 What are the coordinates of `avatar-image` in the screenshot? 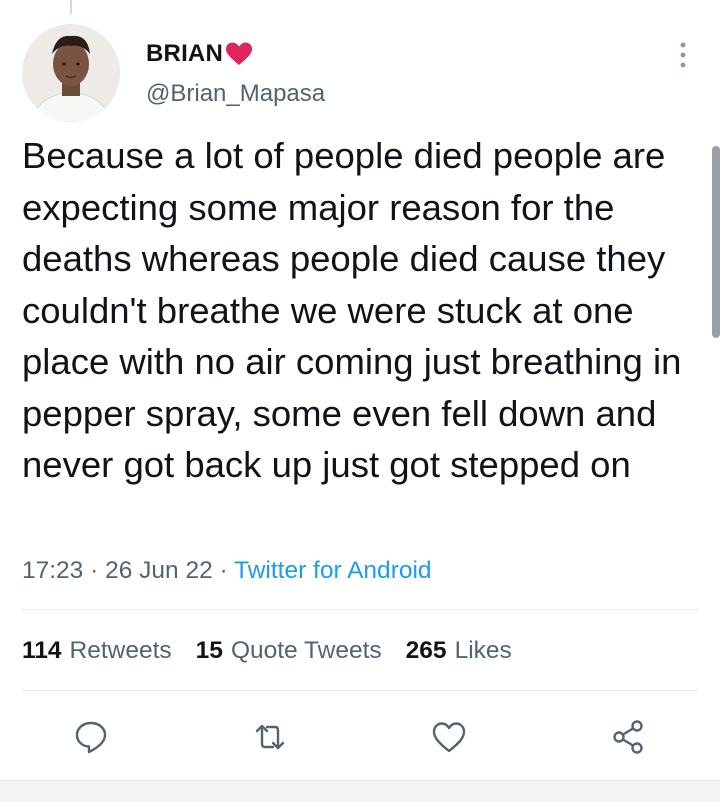 It's located at (71, 73).